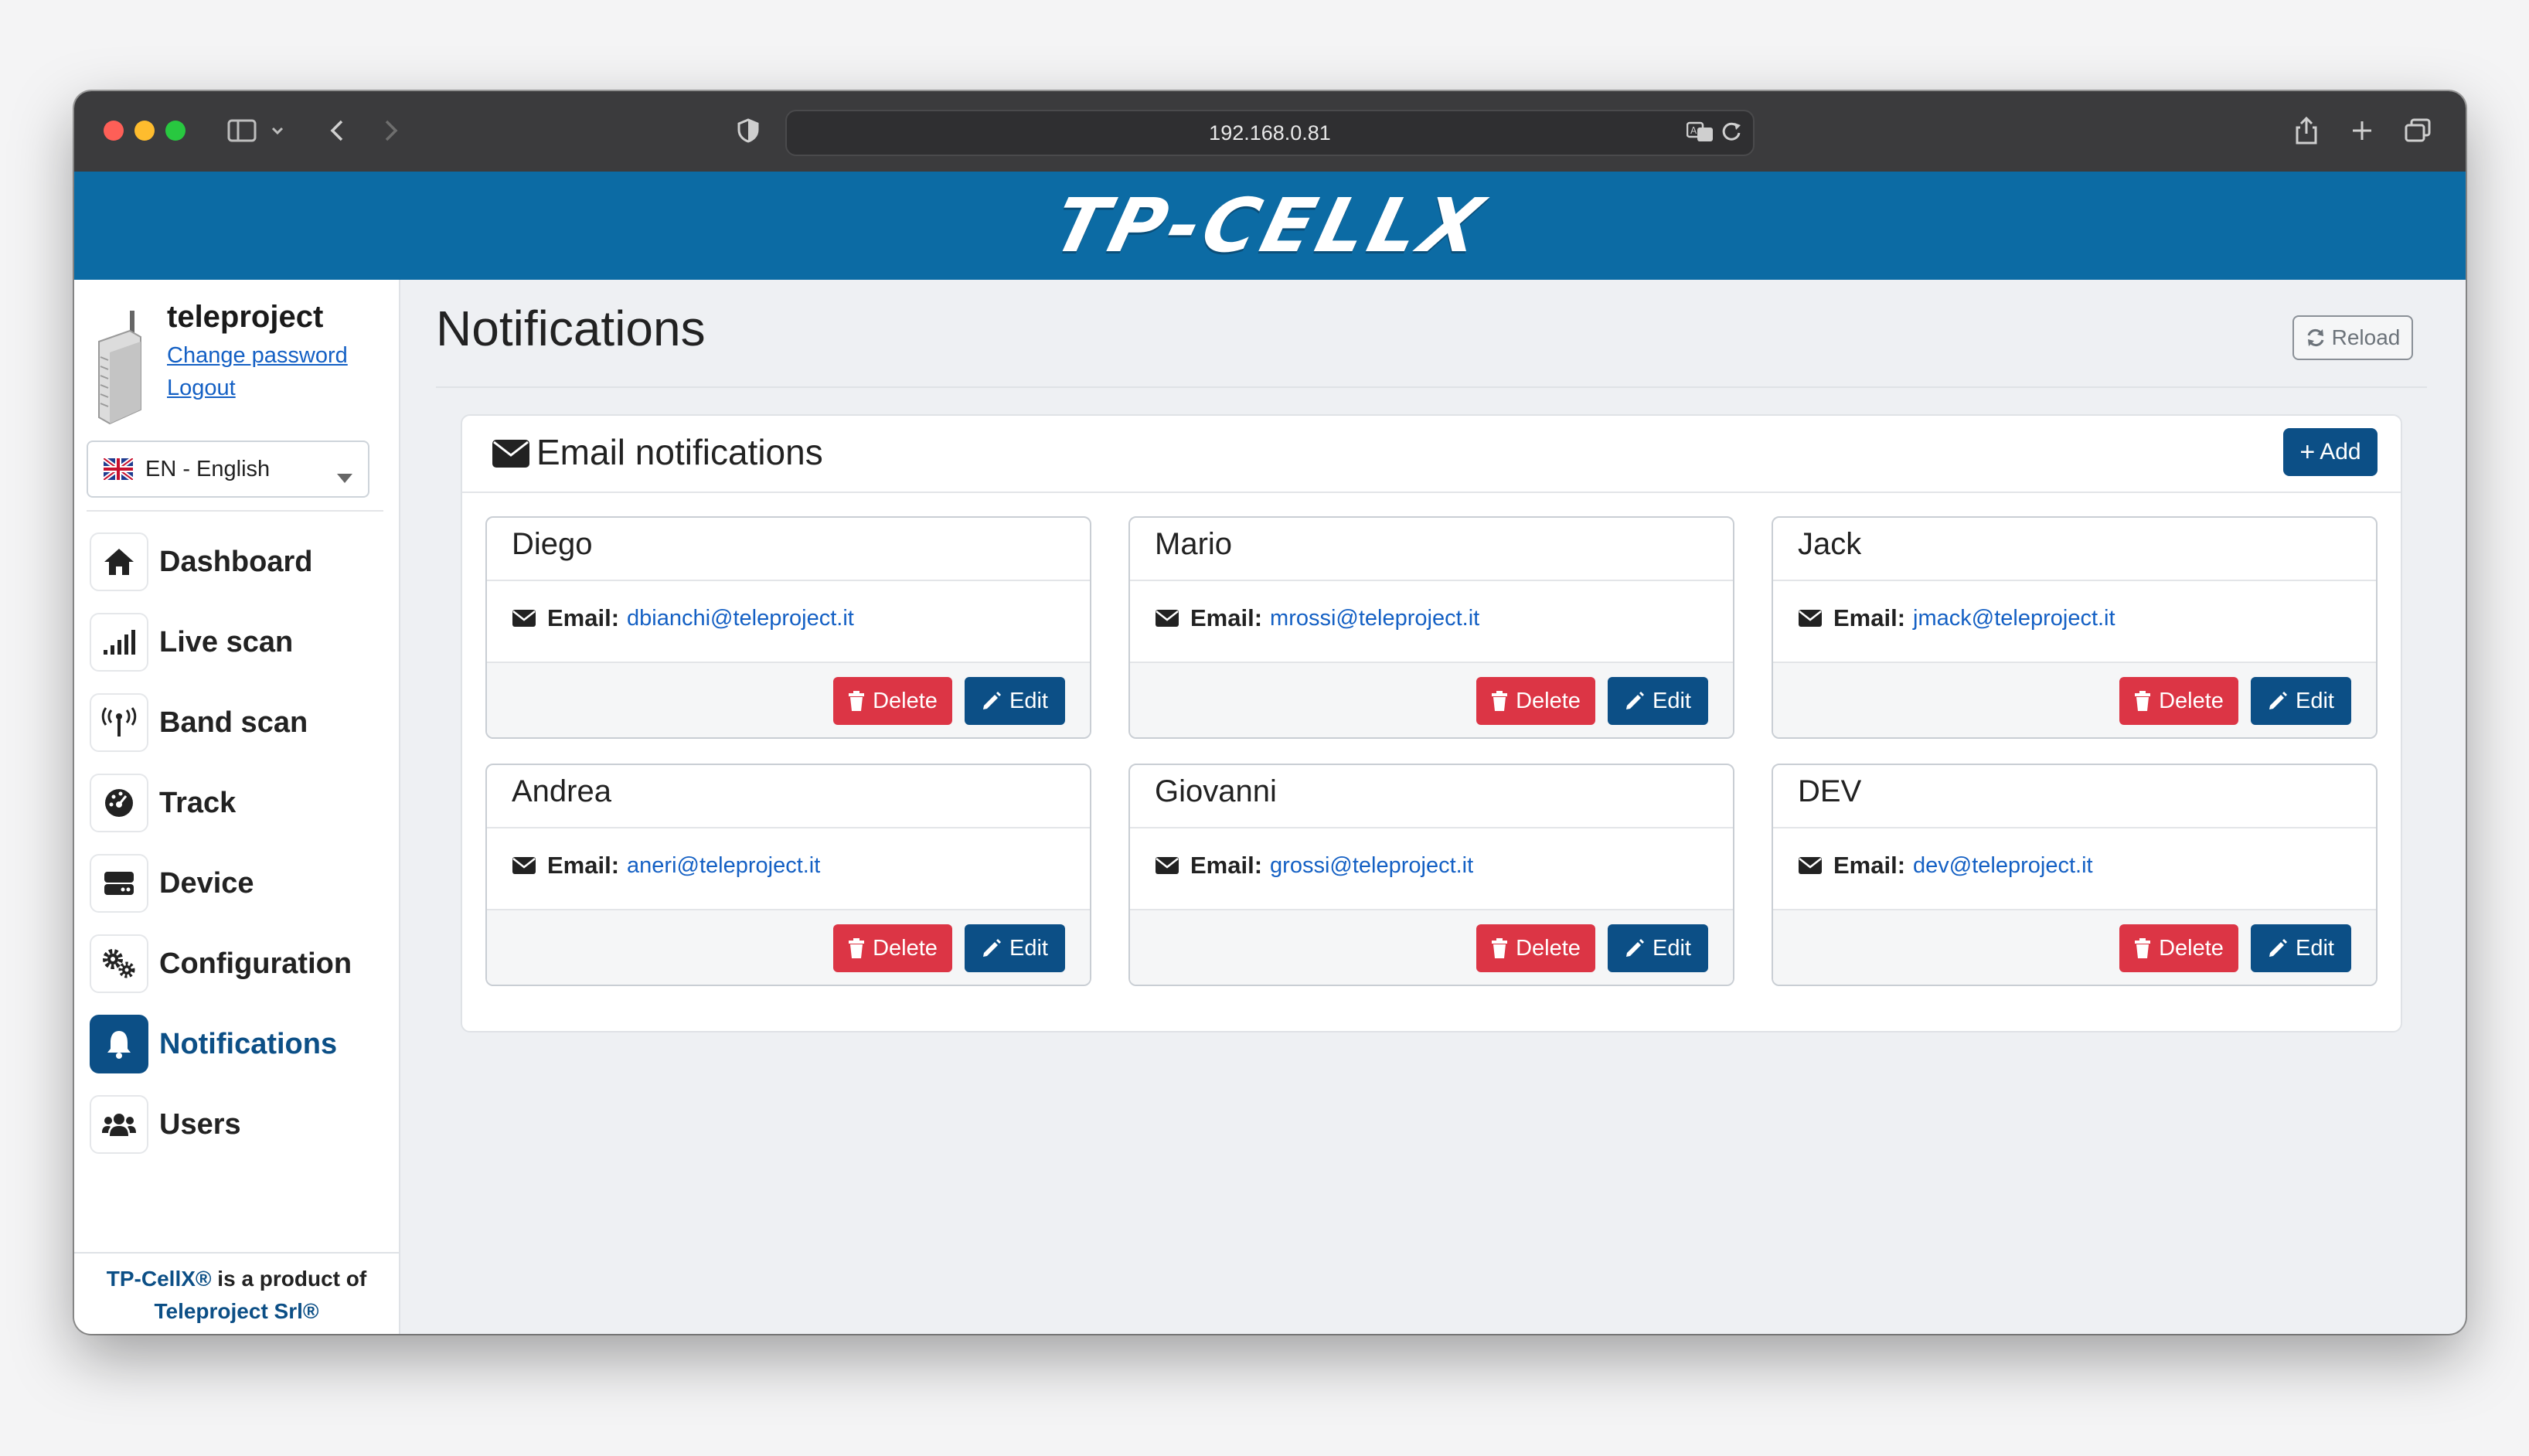  What do you see at coordinates (277, 130) in the screenshot?
I see `chevron-down-icon` at bounding box center [277, 130].